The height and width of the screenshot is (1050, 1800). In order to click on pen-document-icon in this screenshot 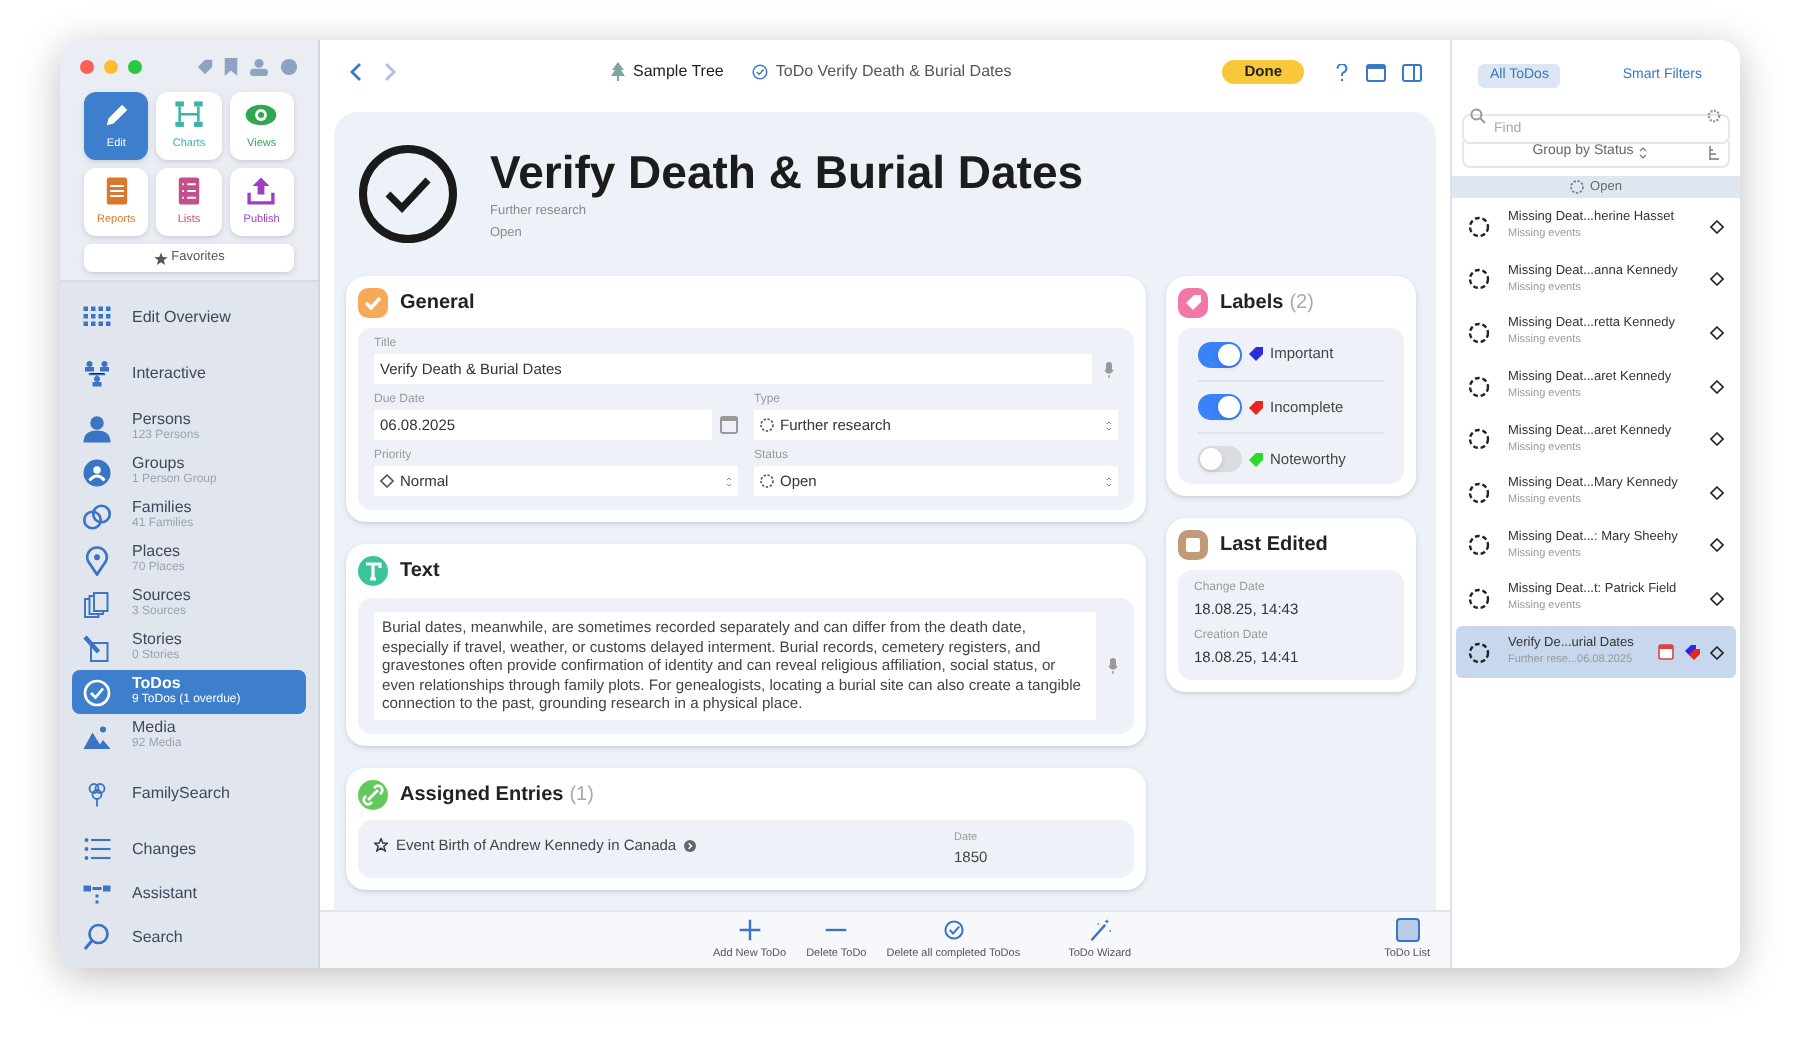, I will do `click(97, 648)`.